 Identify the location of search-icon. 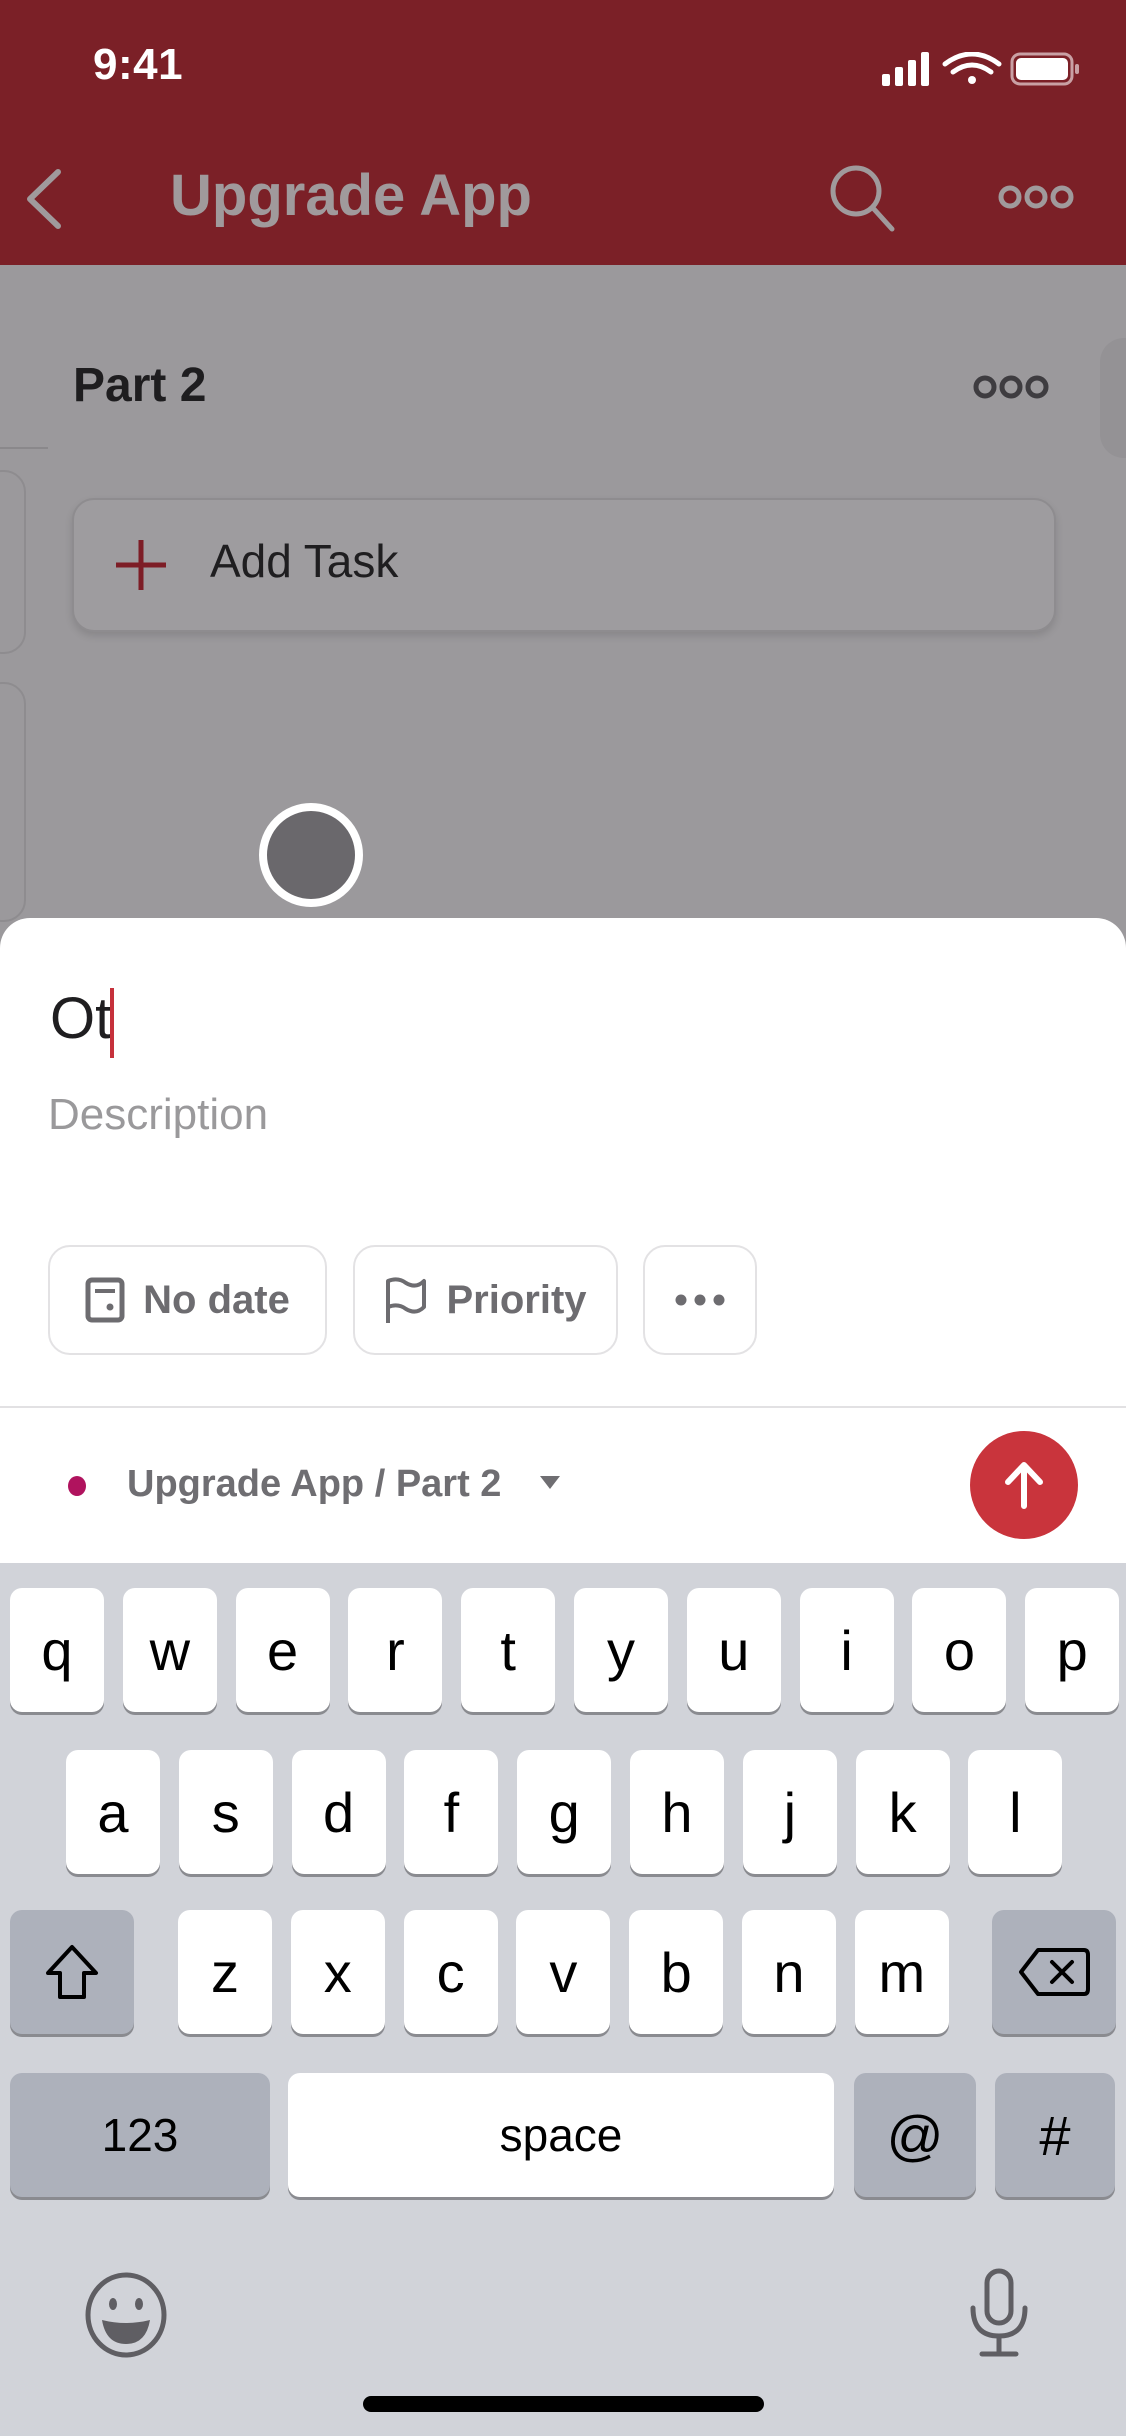
(862, 198).